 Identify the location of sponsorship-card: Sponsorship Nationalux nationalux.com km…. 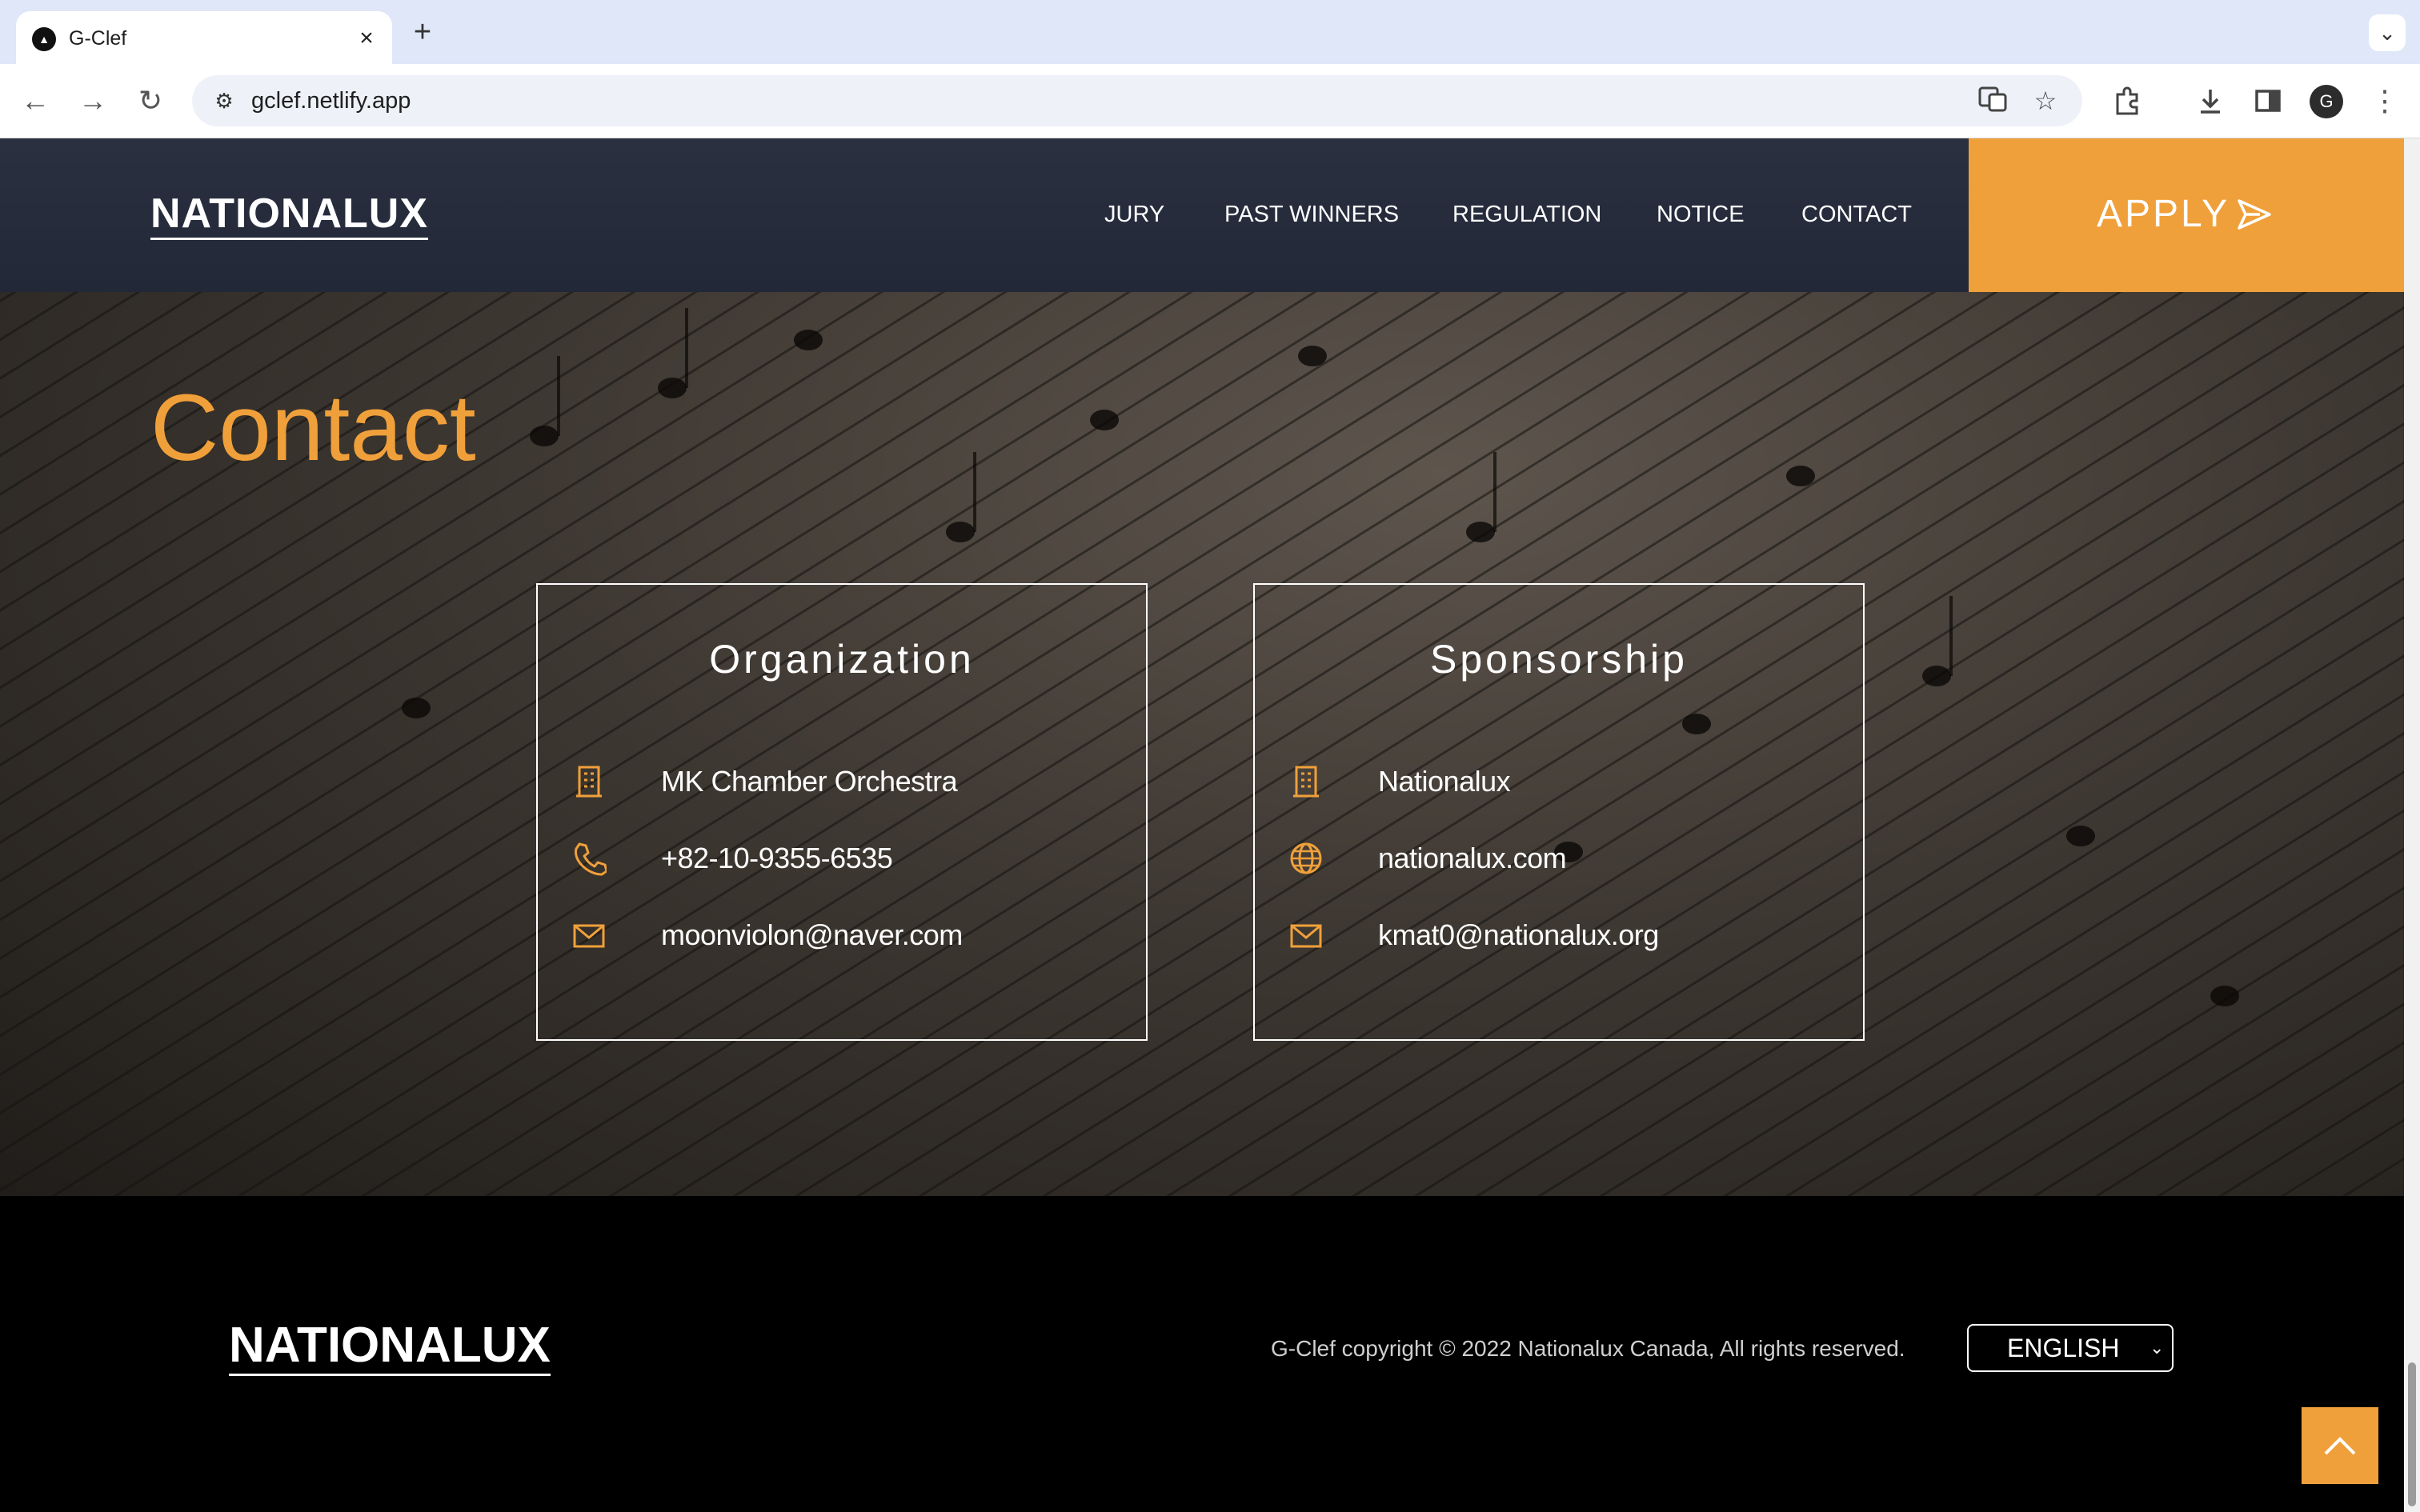
(1559, 812).